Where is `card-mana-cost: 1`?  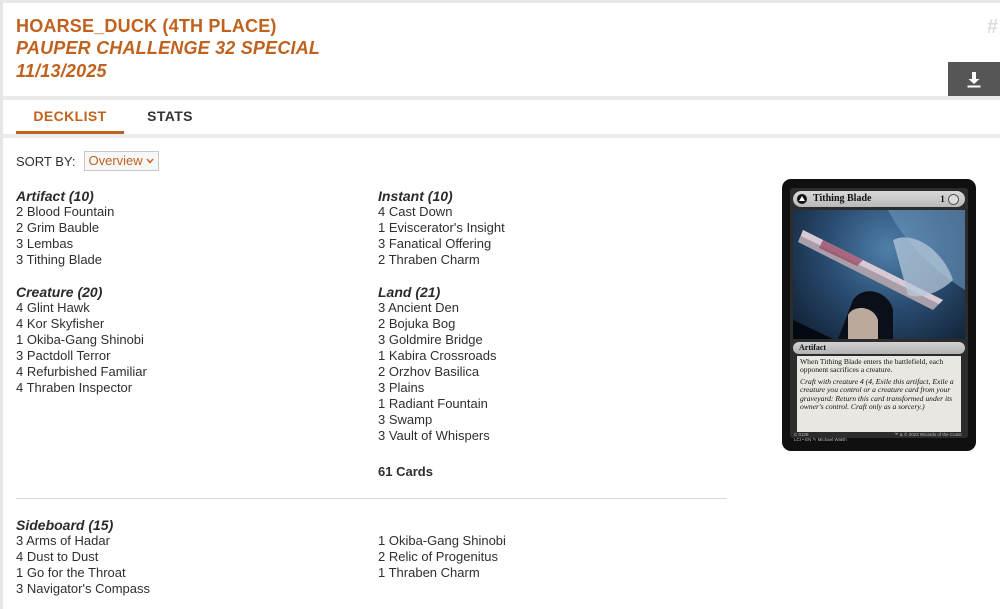
card-mana-cost: 1 is located at coordinates (949, 199).